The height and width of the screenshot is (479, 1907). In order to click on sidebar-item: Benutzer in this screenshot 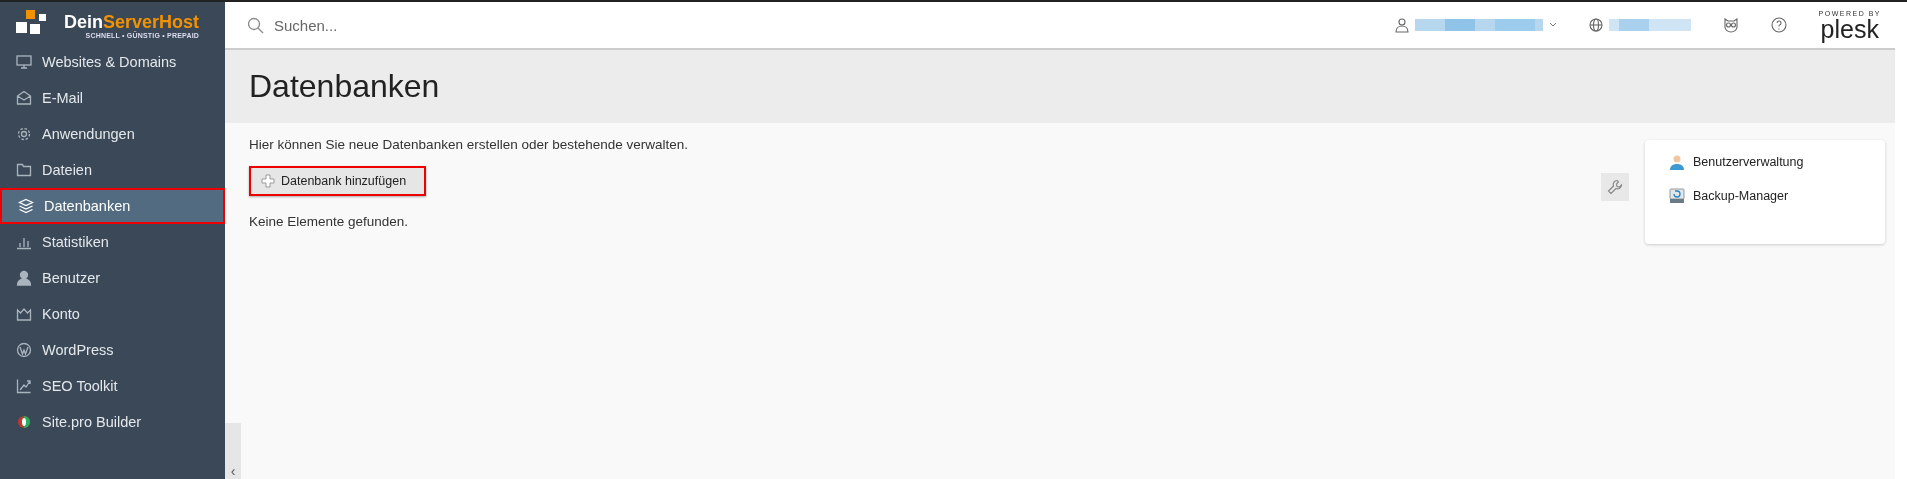, I will do `click(112, 278)`.